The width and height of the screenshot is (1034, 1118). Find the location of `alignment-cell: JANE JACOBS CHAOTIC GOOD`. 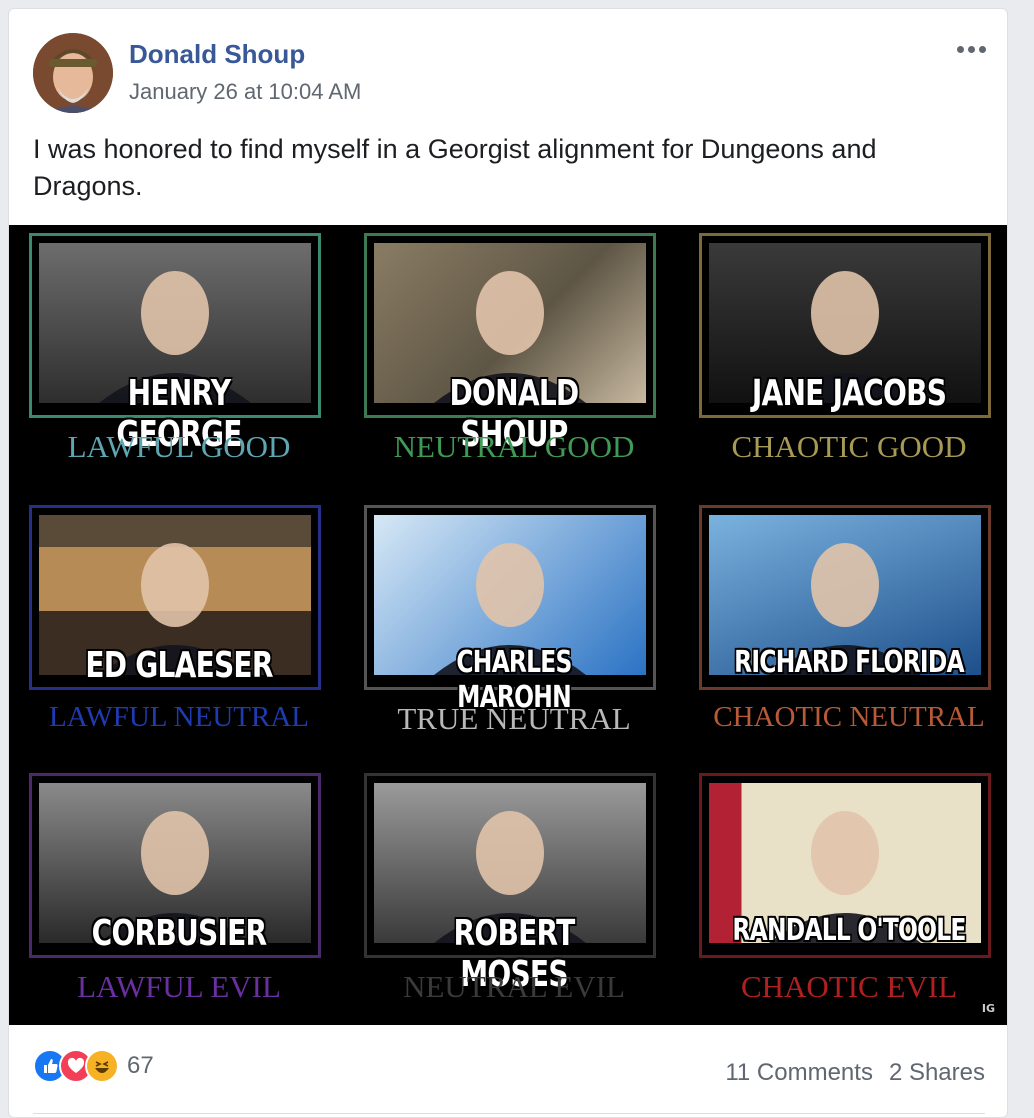

alignment-cell: JANE JACOBS CHAOTIC GOOD is located at coordinates (849, 363).